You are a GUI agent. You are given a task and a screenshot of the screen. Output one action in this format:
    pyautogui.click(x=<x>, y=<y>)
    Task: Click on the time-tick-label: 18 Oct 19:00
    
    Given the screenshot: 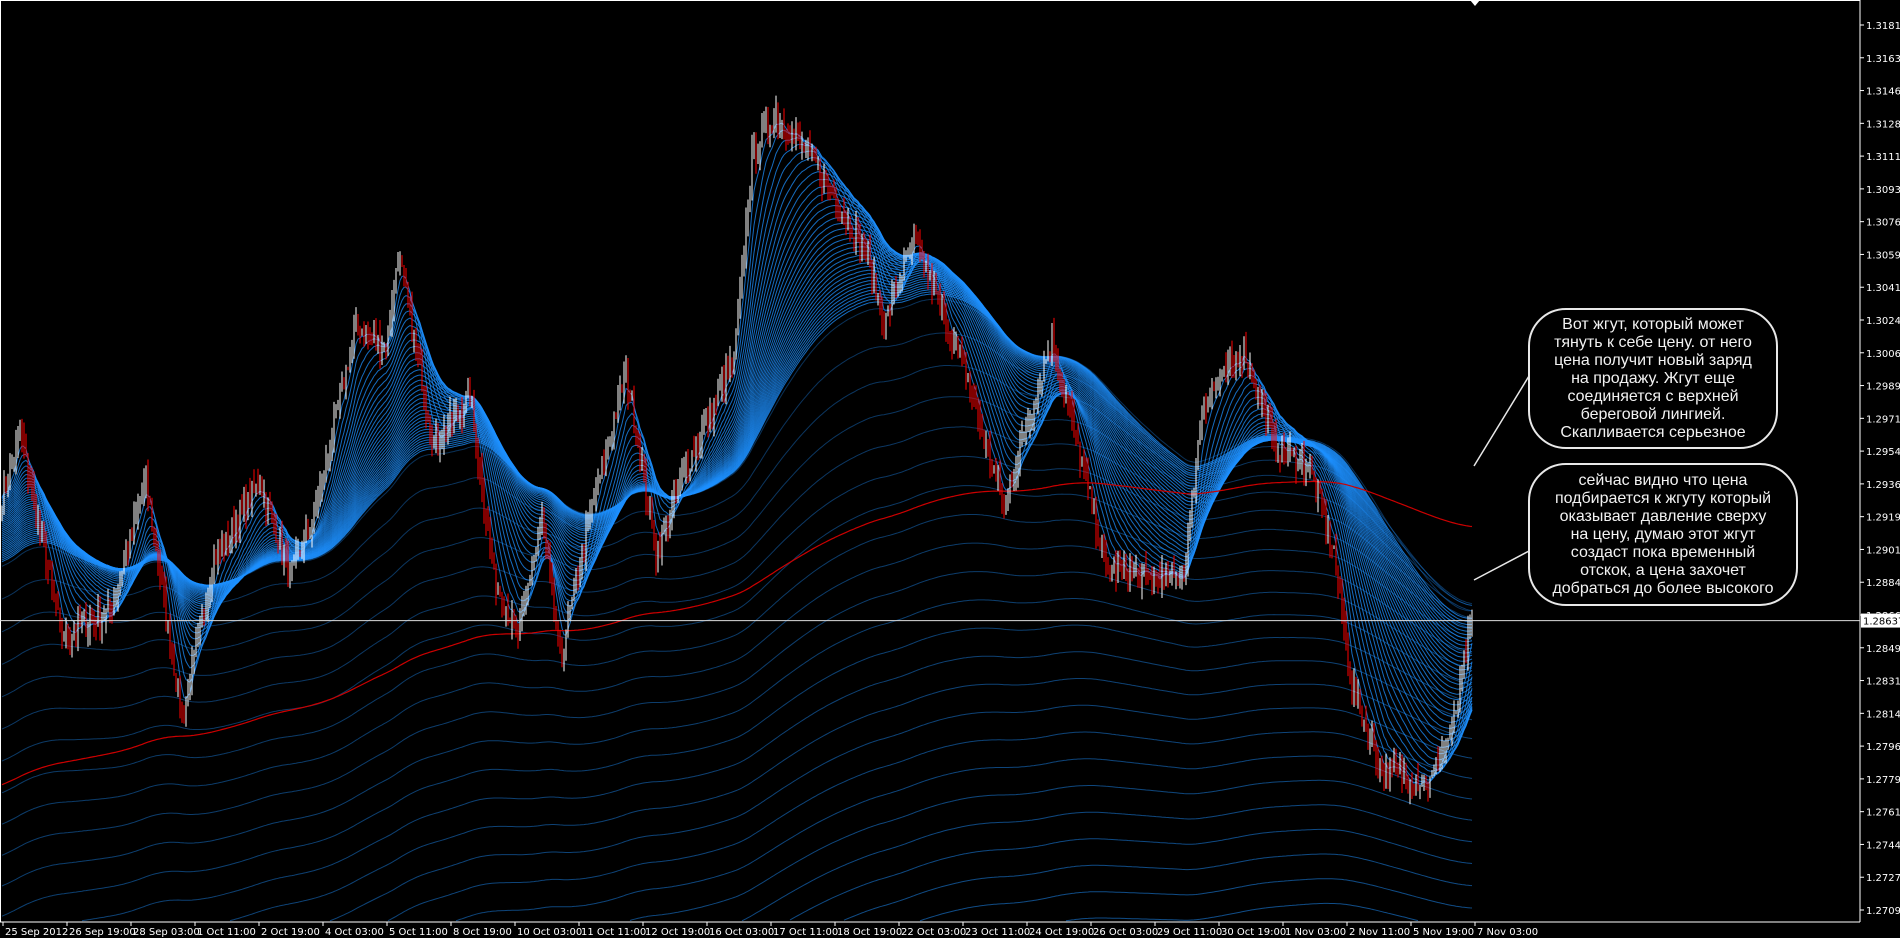 What is the action you would take?
    pyautogui.click(x=869, y=932)
    